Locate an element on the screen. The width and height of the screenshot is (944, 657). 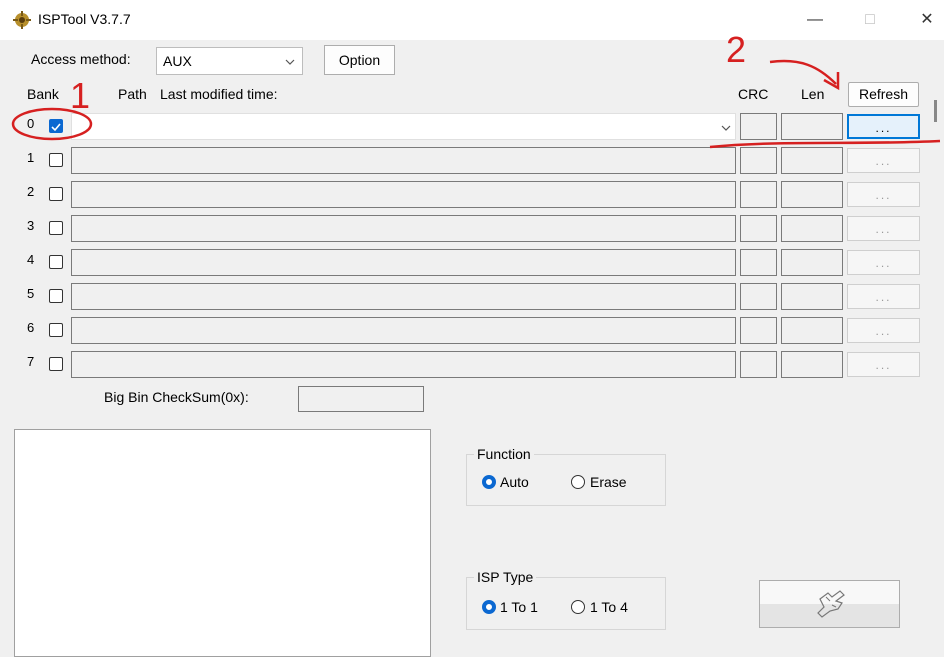
annotation-underline is located at coordinates (825, 144).